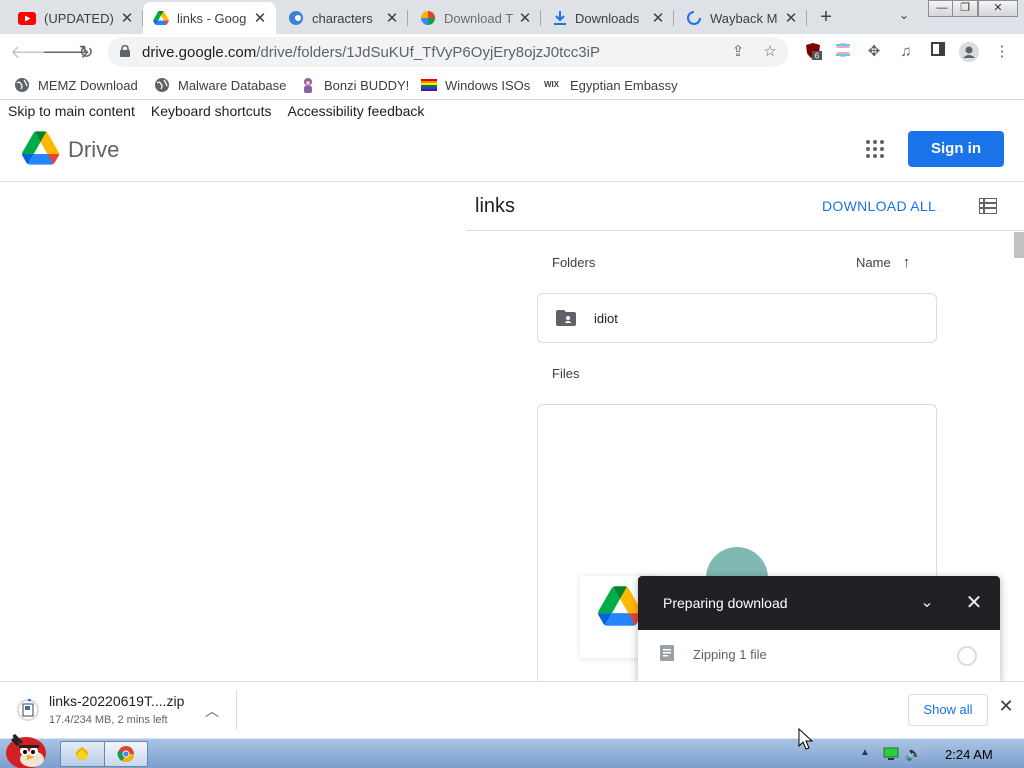 This screenshot has width=1024, height=768. What do you see at coordinates (737, 318) in the screenshot?
I see `folder-item: idiot` at bounding box center [737, 318].